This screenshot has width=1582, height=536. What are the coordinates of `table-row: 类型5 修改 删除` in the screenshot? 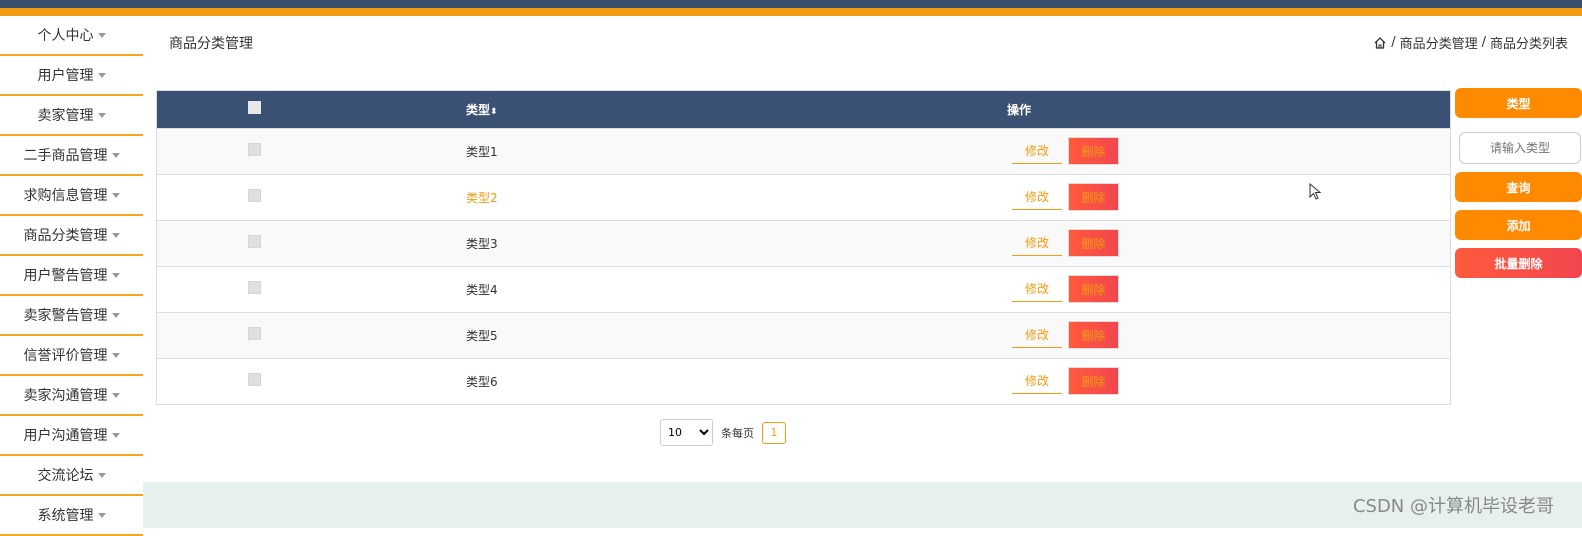 It's located at (803, 335).